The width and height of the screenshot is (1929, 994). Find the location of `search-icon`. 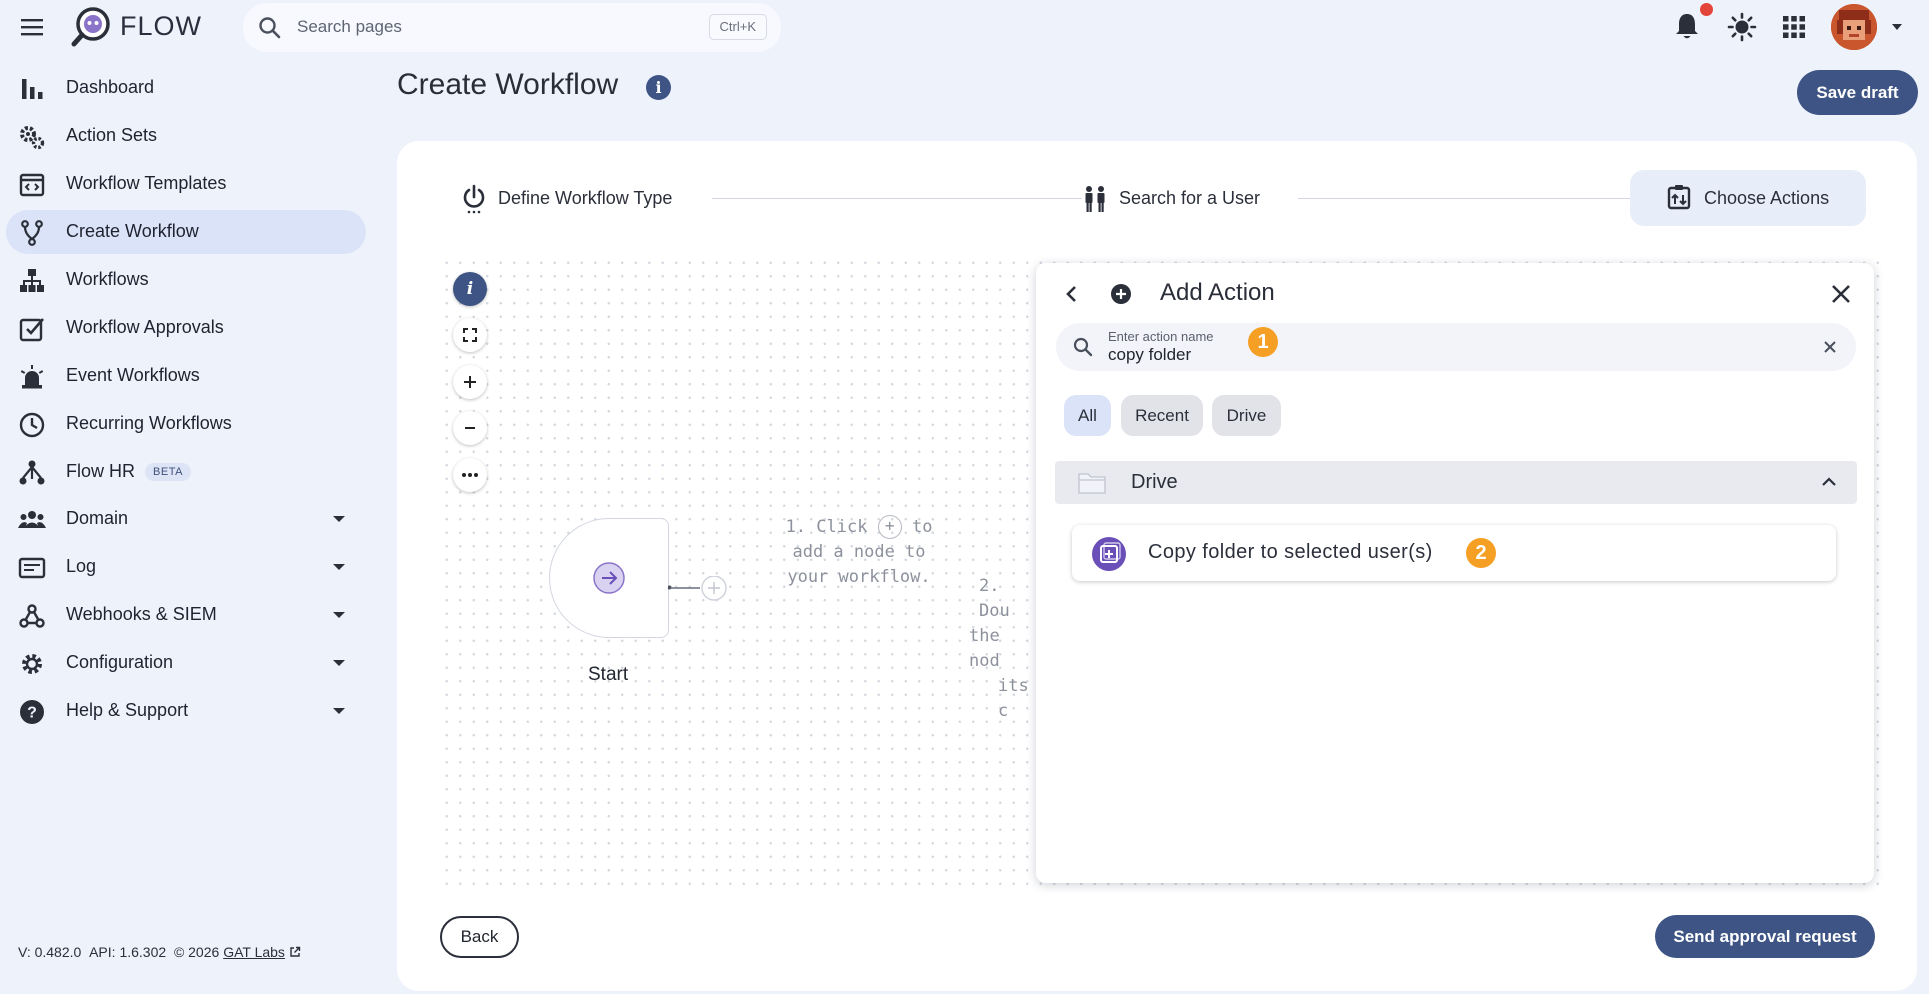

search-icon is located at coordinates (270, 28).